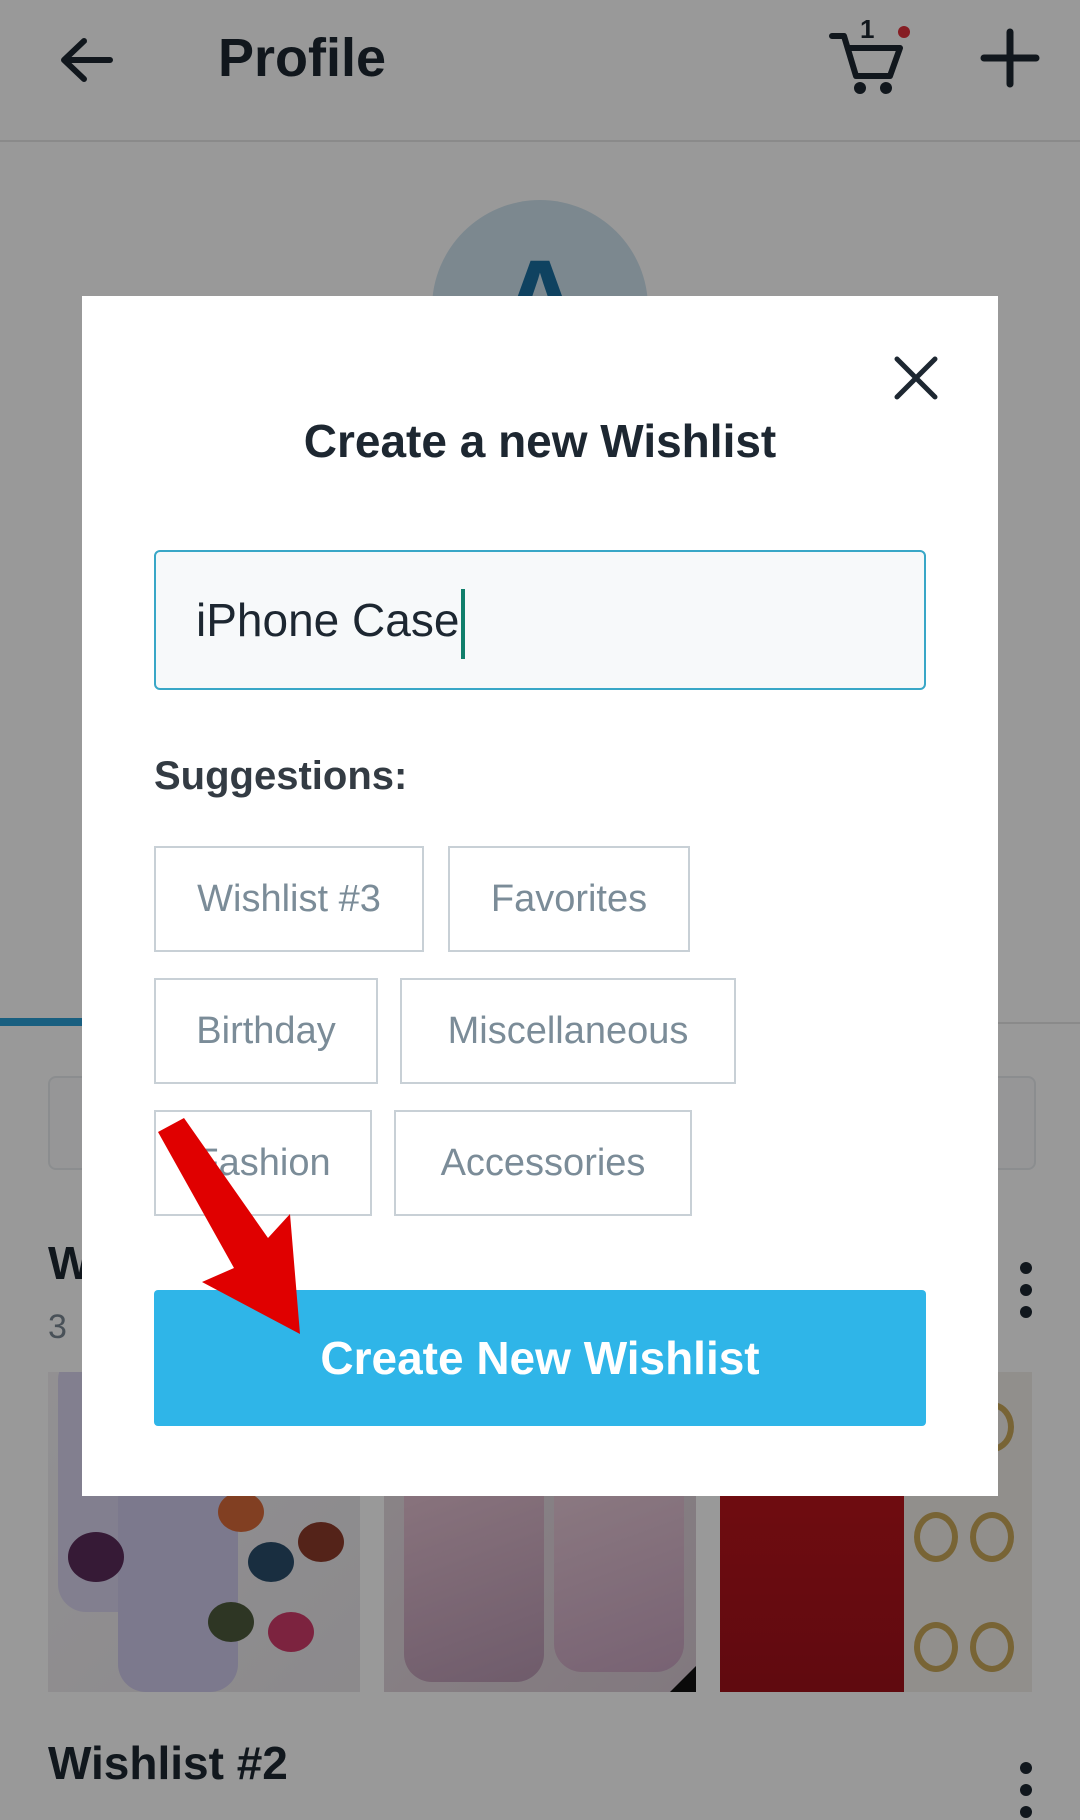 Image resolution: width=1080 pixels, height=1820 pixels. Describe the element at coordinates (569, 899) in the screenshot. I see `suggestion-chip-favorites: Favorites` at that location.